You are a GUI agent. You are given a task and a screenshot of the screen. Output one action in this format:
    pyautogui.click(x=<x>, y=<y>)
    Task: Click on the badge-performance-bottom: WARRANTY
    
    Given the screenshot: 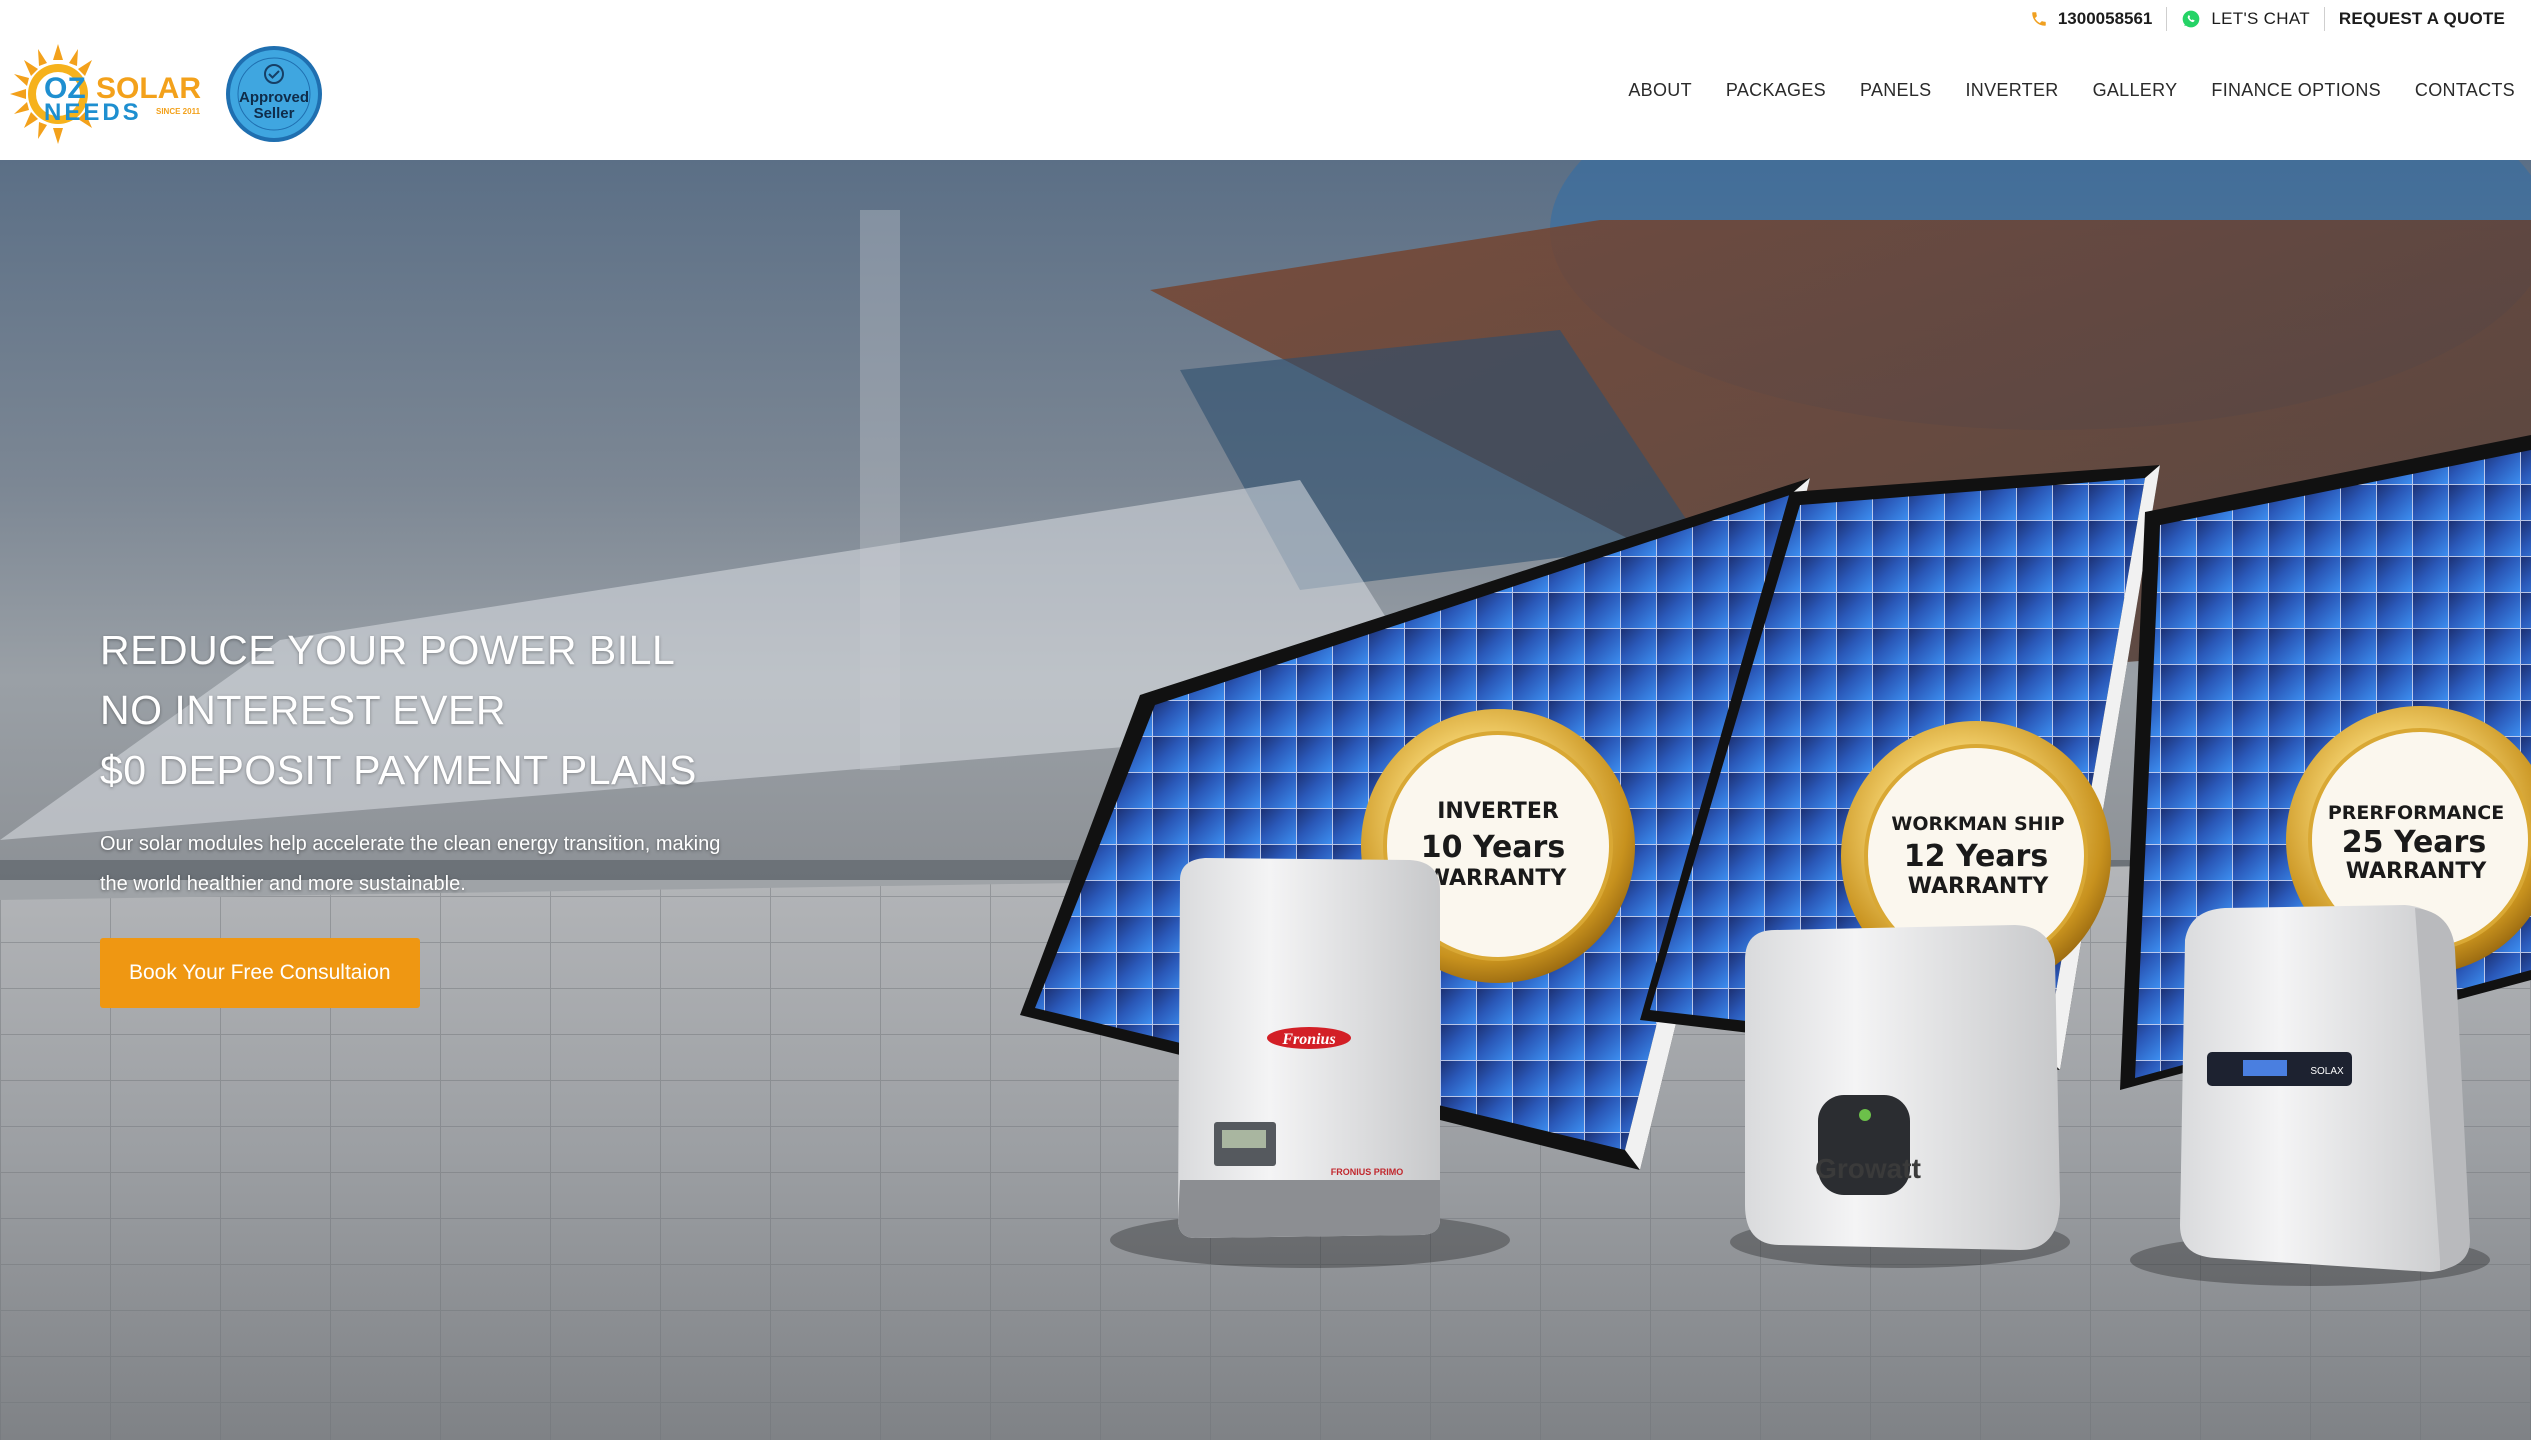 What is the action you would take?
    pyautogui.click(x=2417, y=871)
    